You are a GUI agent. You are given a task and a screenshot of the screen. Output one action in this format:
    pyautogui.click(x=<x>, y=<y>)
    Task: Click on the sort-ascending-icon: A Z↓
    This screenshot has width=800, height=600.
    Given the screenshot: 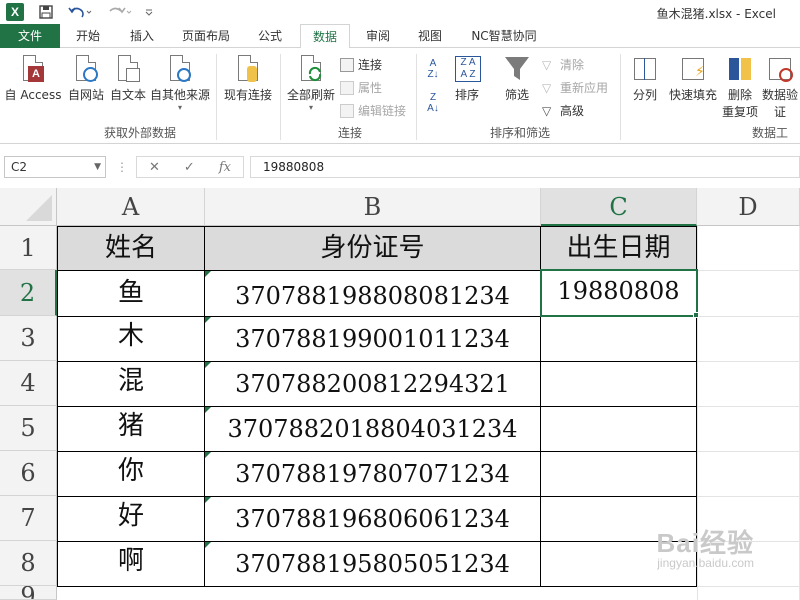 What is the action you would take?
    pyautogui.click(x=433, y=69)
    